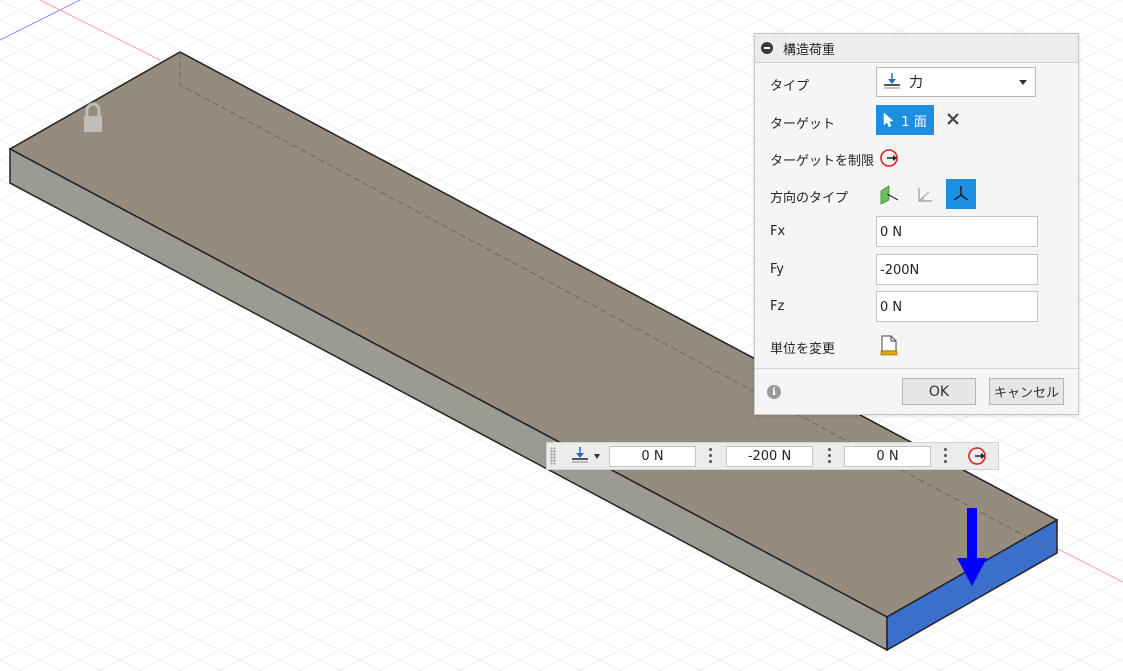 The image size is (1123, 671). What do you see at coordinates (777, 269) in the screenshot?
I see `fy-label: Fy` at bounding box center [777, 269].